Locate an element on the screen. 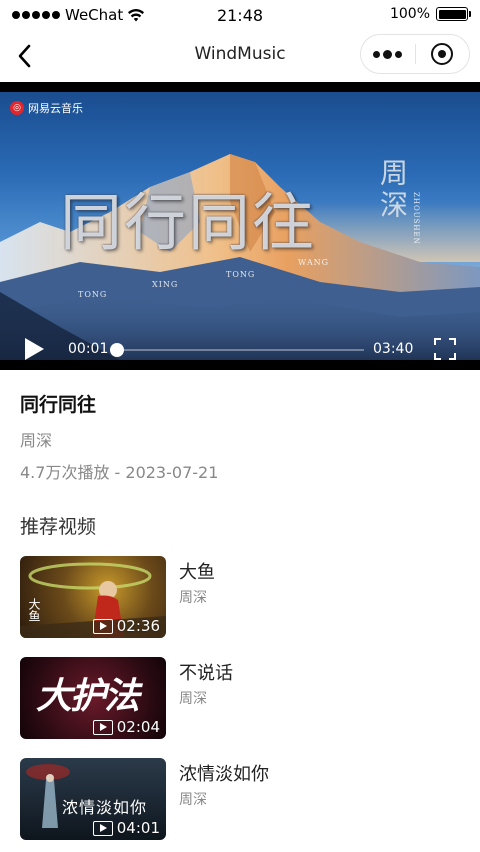 This screenshot has height=852, width=480. duration-text: 04:01 is located at coordinates (138, 828).